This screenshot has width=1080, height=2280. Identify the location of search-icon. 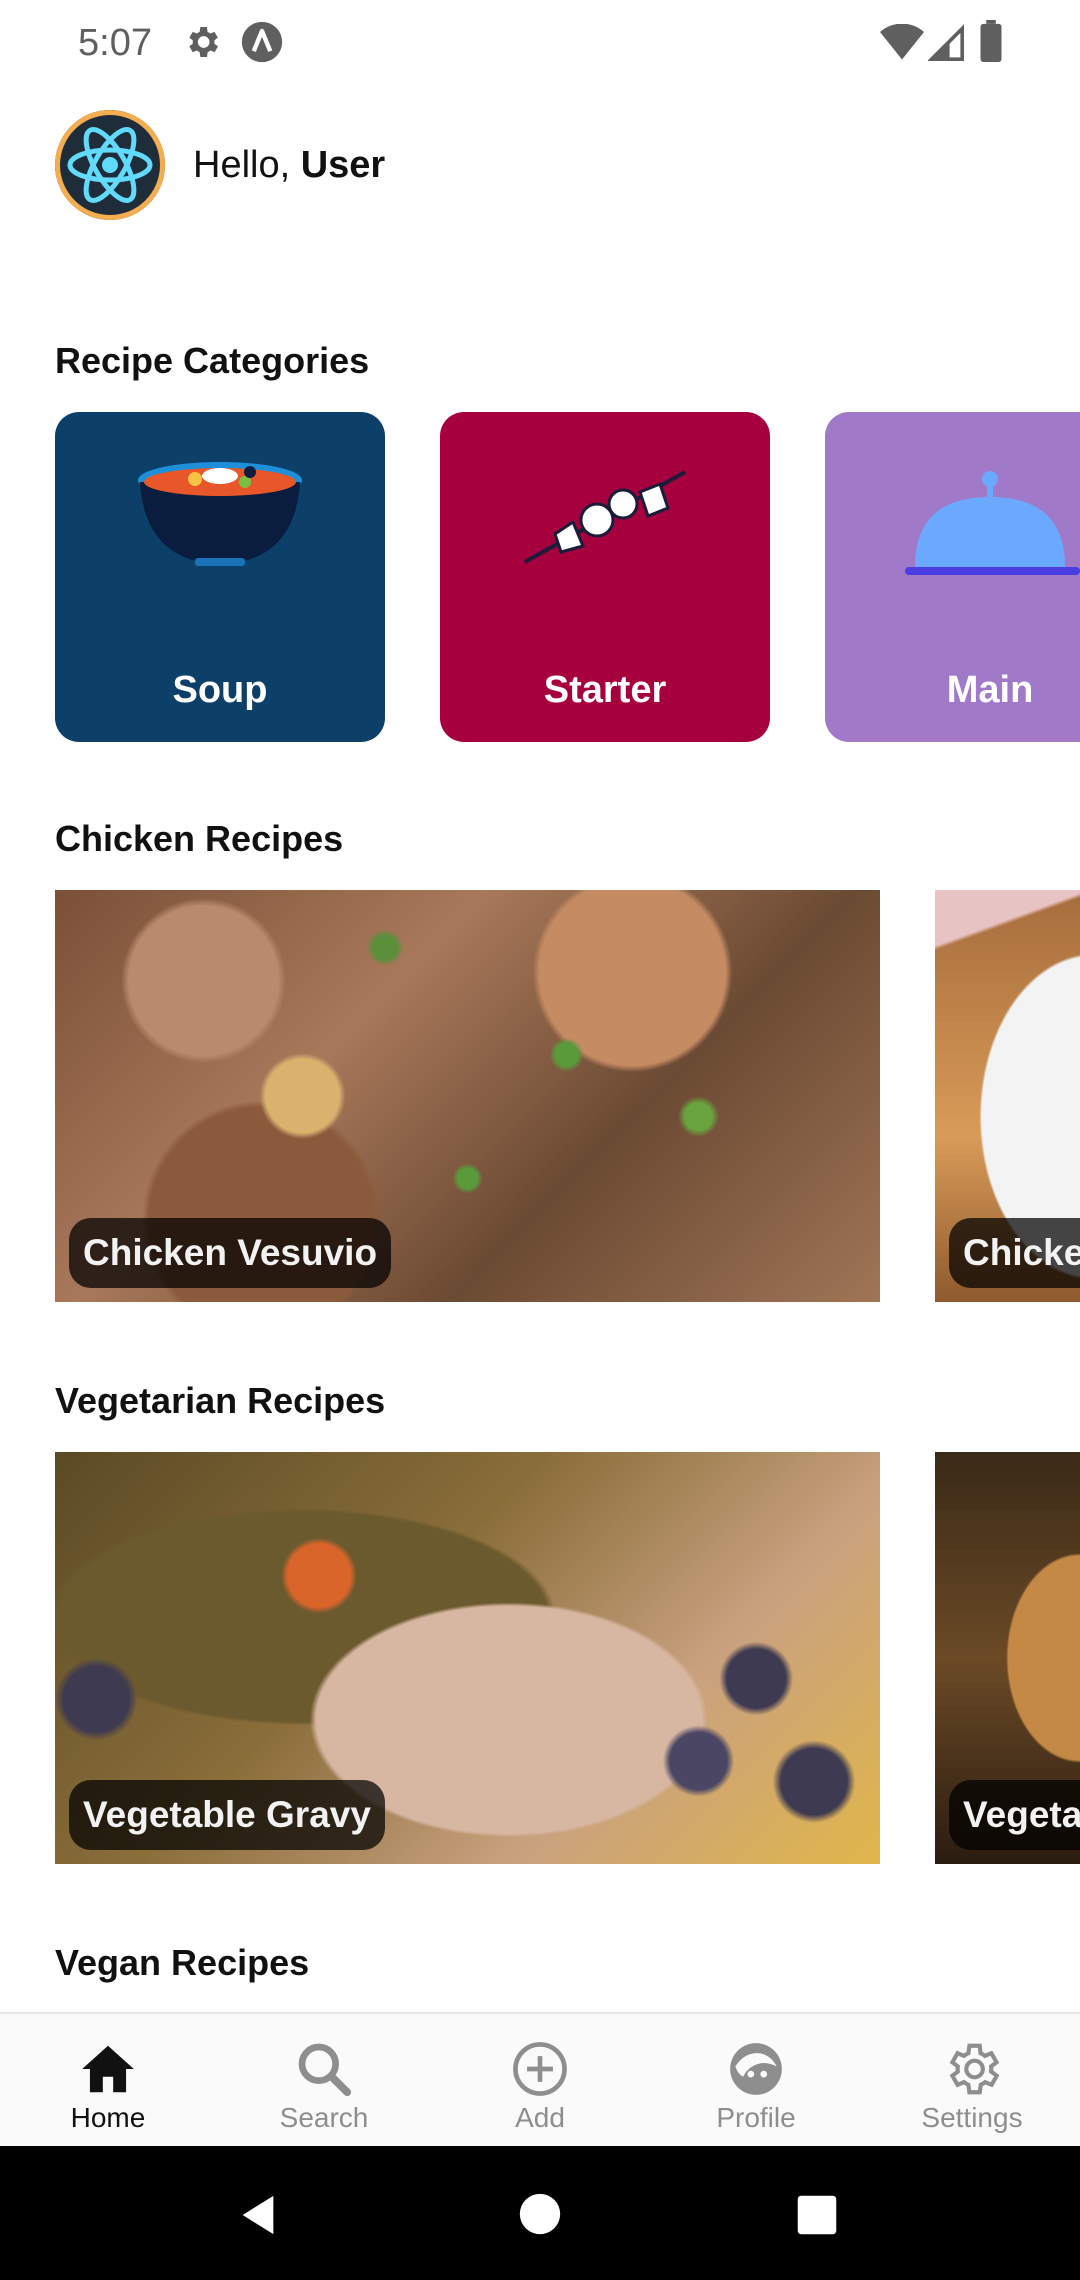
(325, 2070).